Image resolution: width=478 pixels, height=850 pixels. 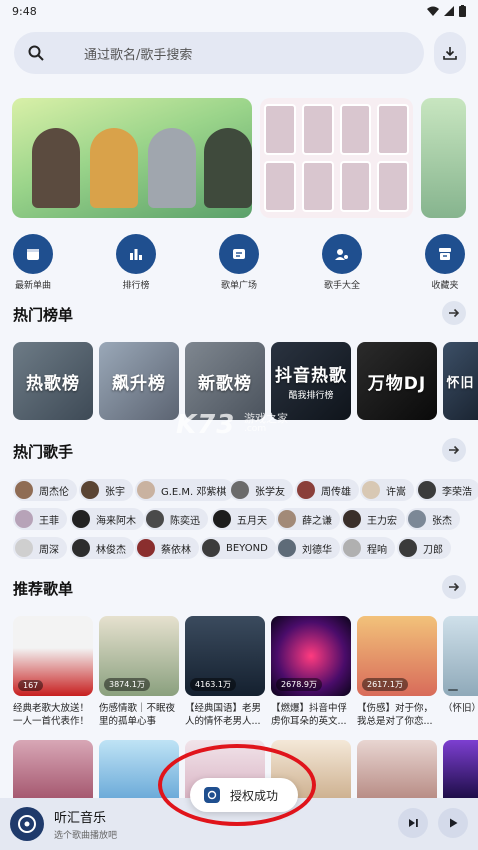 I want to click on status-icons, so click(x=446, y=11).